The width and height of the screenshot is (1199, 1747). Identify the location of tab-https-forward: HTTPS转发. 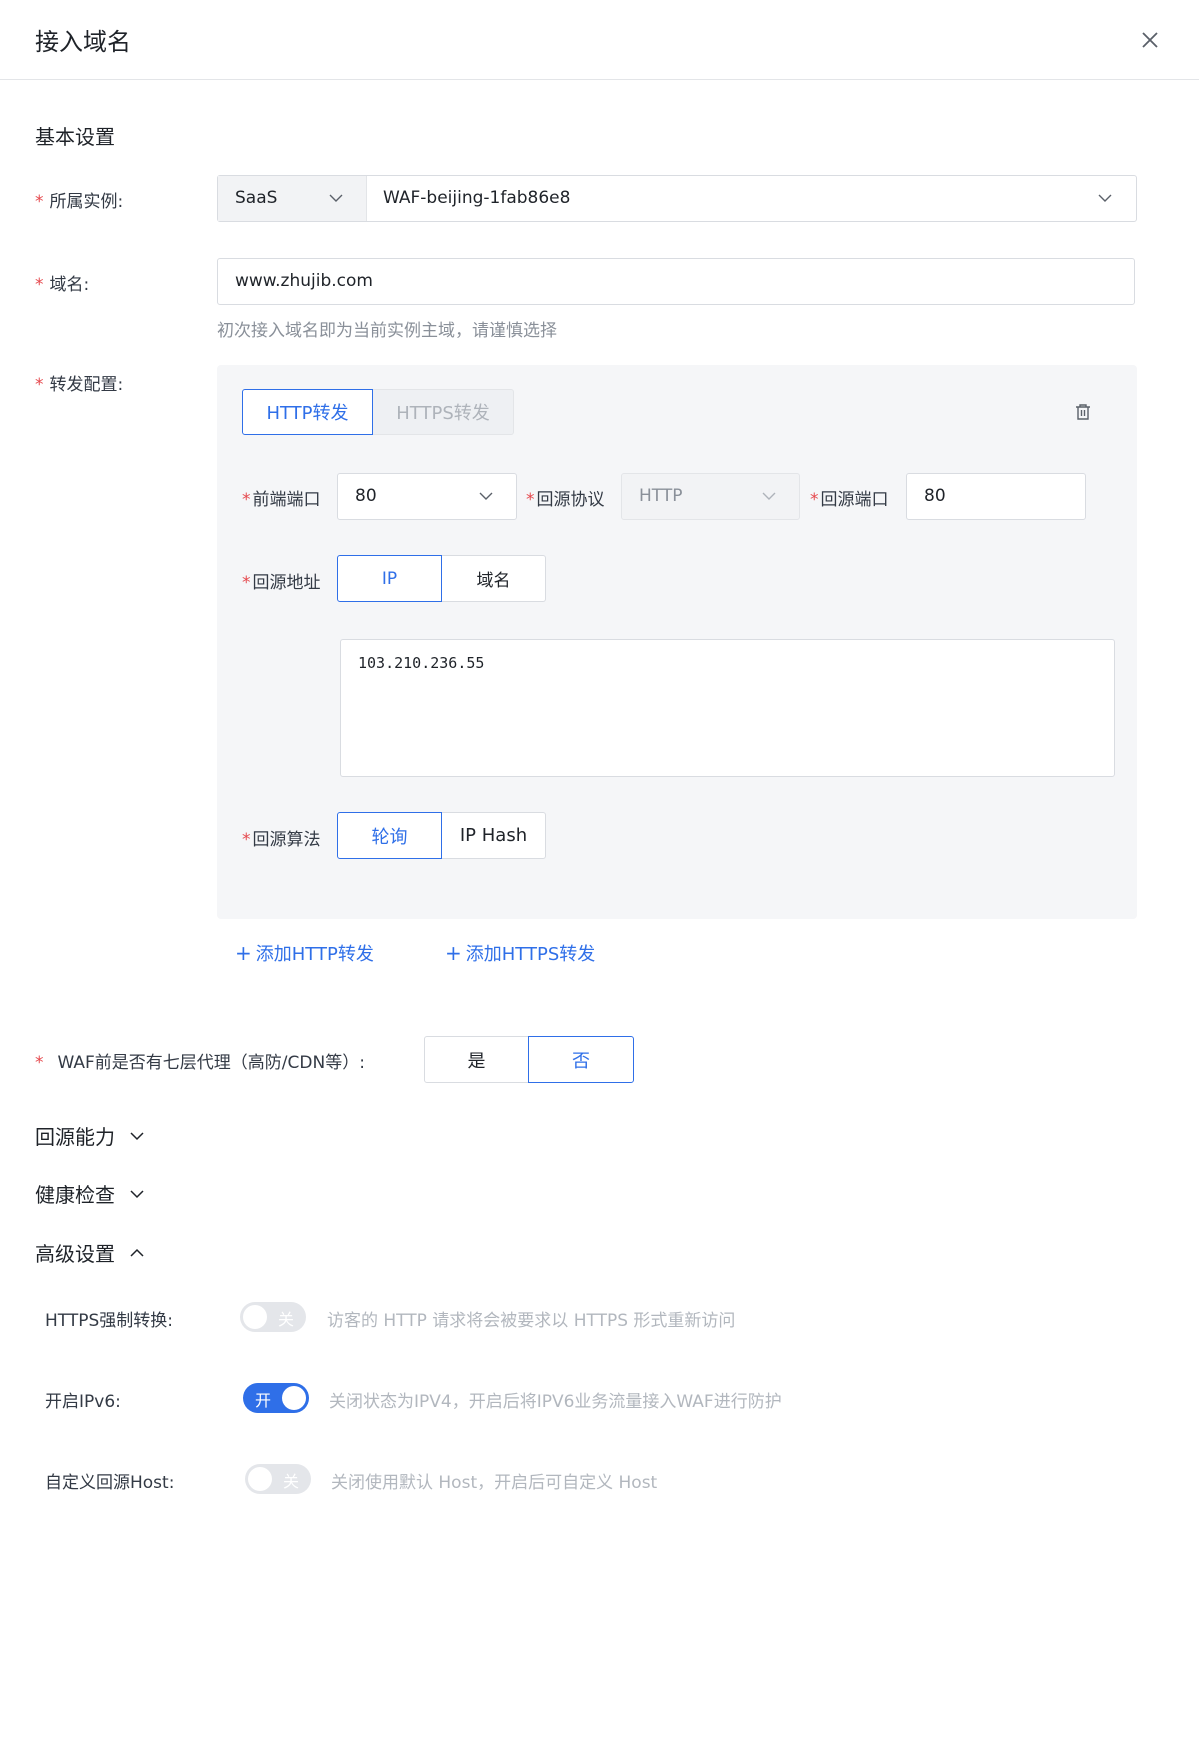
(443, 412).